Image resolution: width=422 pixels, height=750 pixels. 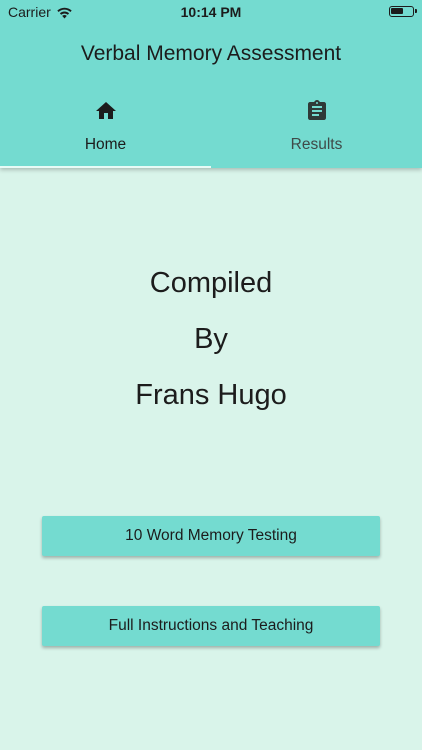 What do you see at coordinates (316, 144) in the screenshot?
I see `tab-results-label: Results` at bounding box center [316, 144].